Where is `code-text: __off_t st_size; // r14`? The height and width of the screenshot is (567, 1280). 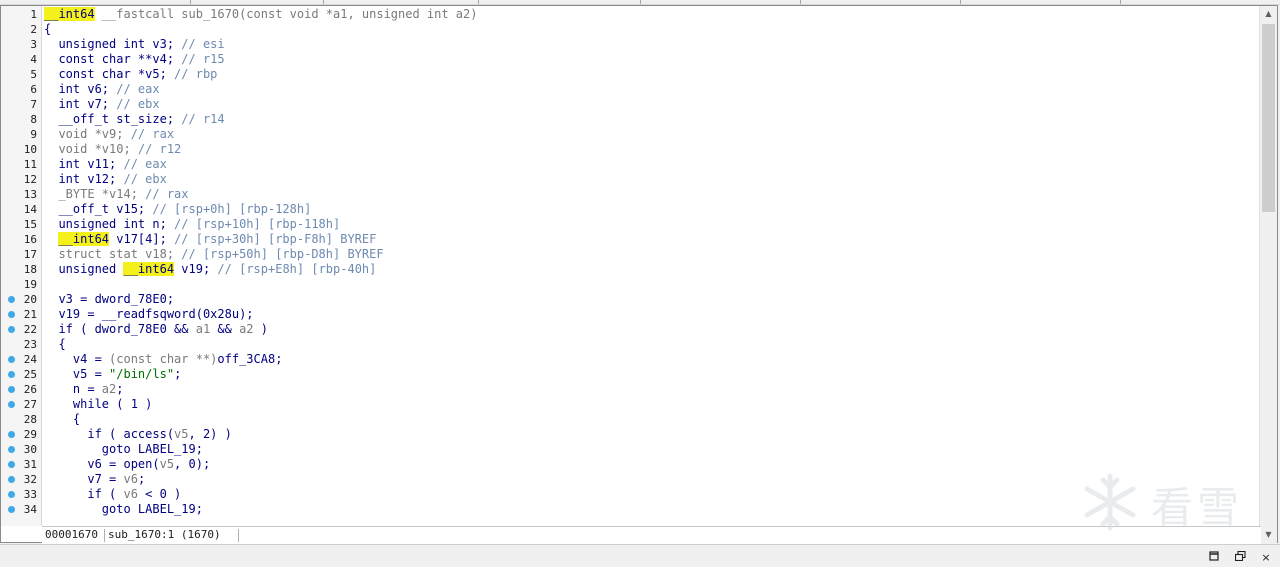
code-text: __off_t st_size; // r14 is located at coordinates (134, 119).